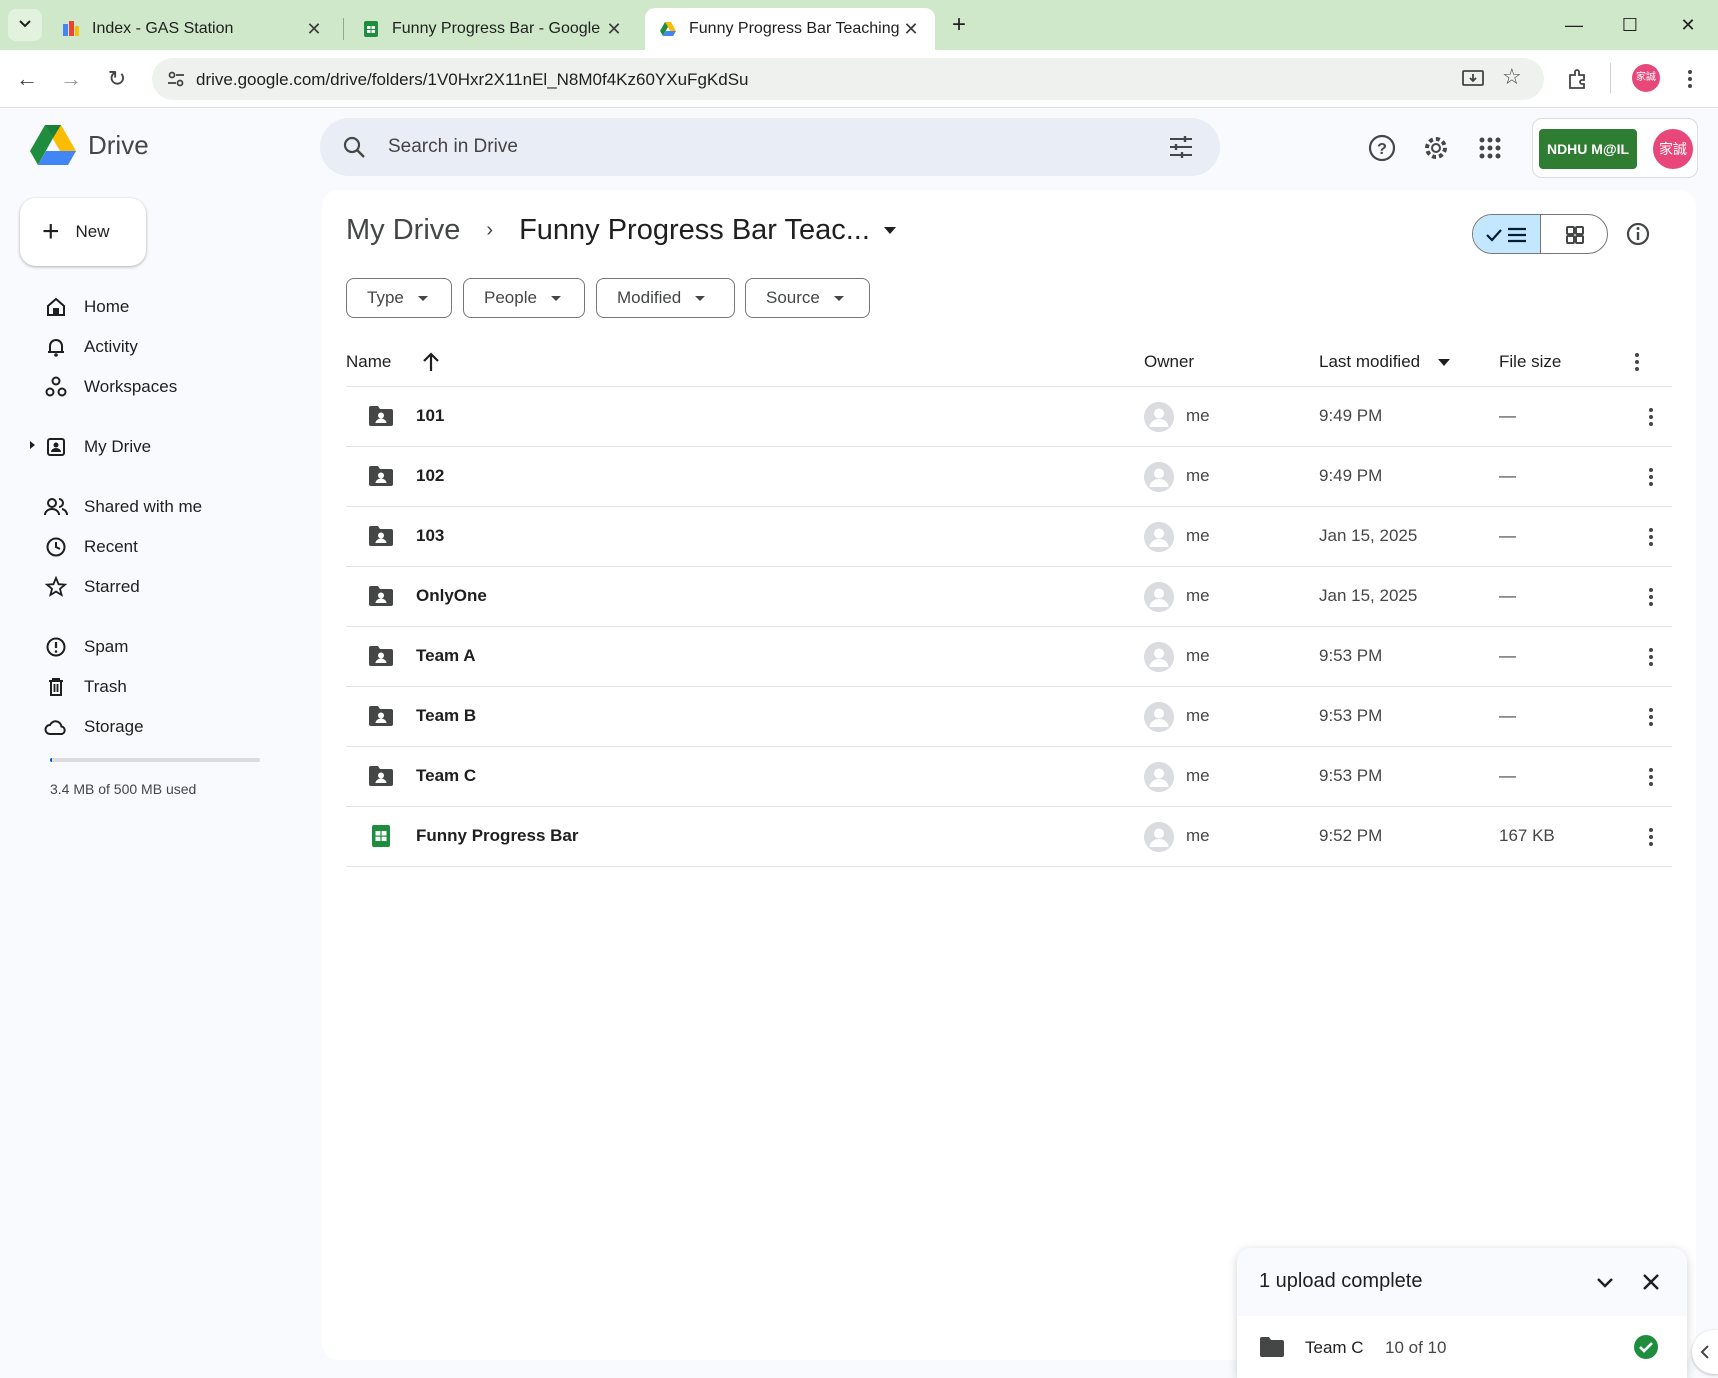  What do you see at coordinates (959, 26) in the screenshot?
I see `new-tab-icon: +` at bounding box center [959, 26].